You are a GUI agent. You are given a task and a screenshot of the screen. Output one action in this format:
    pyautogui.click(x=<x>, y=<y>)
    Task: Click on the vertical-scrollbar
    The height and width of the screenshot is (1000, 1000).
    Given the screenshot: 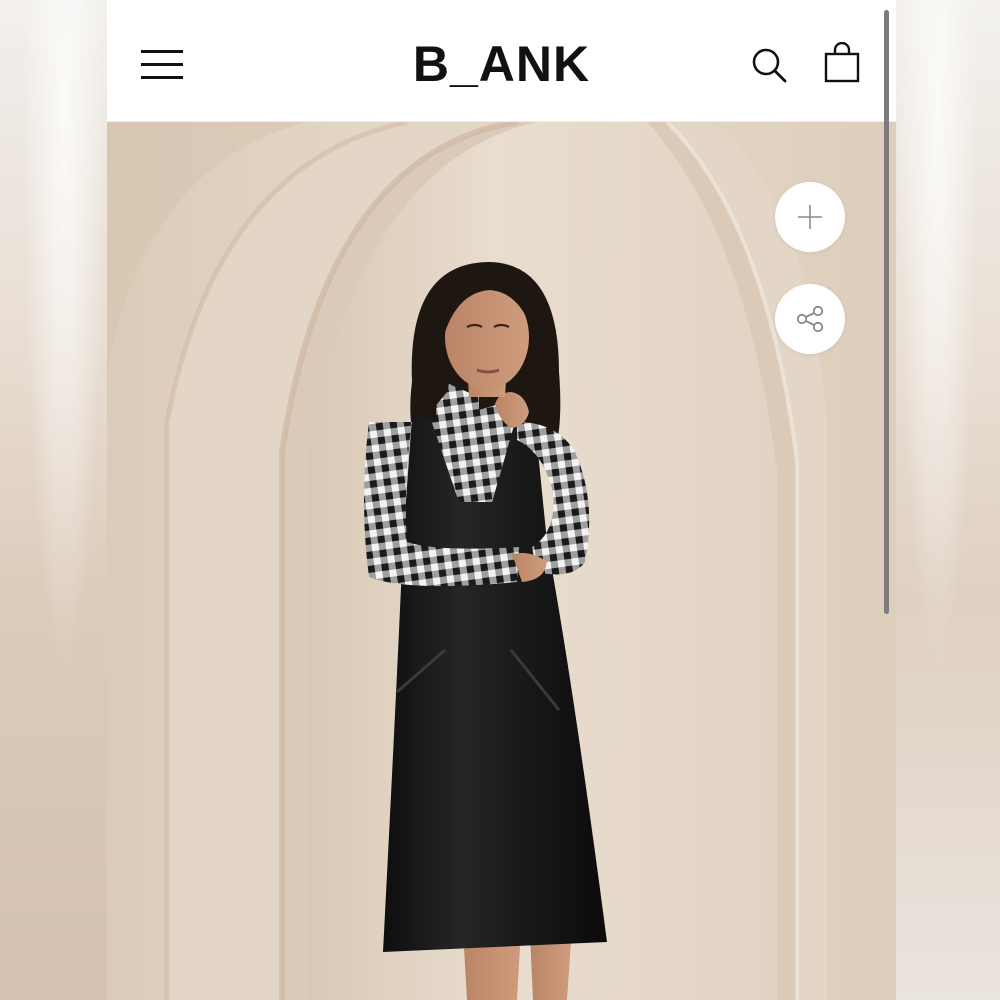 What is the action you would take?
    pyautogui.click(x=886, y=312)
    